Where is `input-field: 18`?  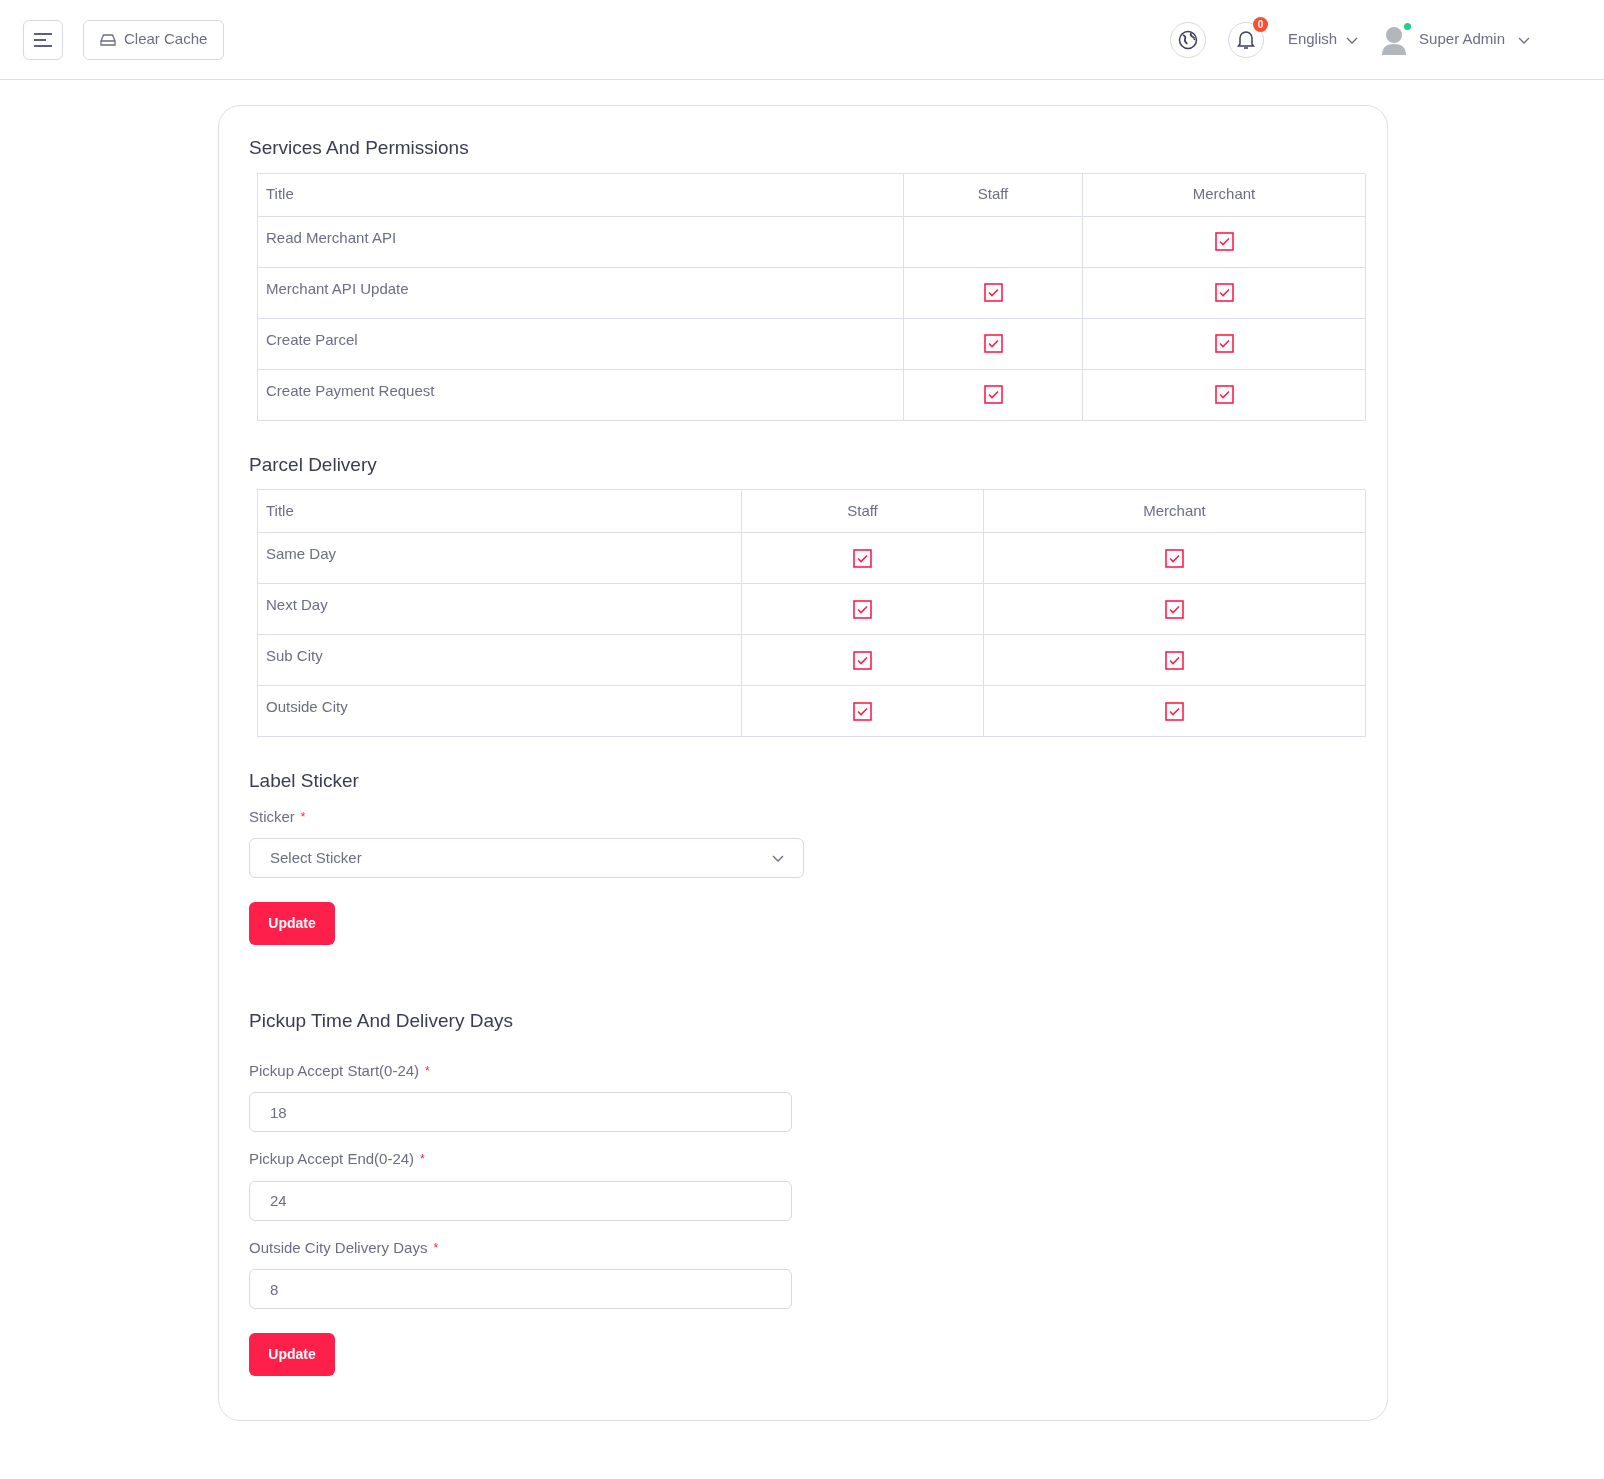
input-field: 18 is located at coordinates (520, 1112).